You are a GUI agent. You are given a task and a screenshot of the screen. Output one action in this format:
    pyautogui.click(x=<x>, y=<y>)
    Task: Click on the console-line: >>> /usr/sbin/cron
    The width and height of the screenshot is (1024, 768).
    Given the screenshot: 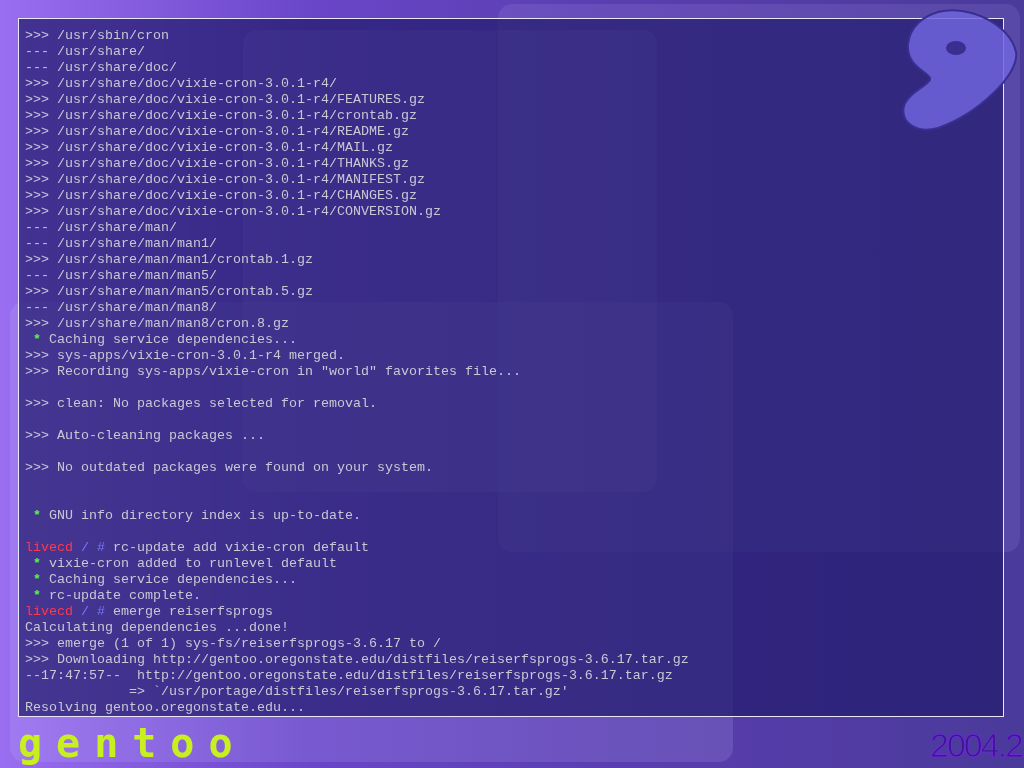 What is the action you would take?
    pyautogui.click(x=97, y=36)
    